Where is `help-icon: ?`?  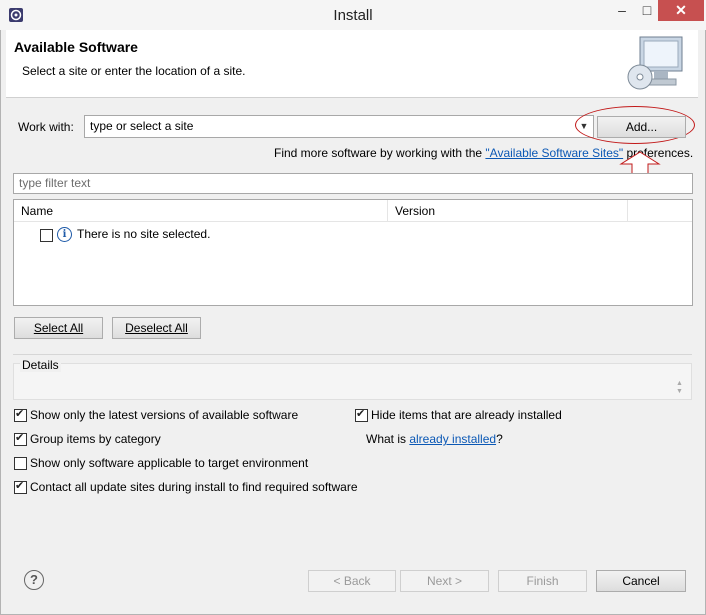
help-icon: ? is located at coordinates (34, 580).